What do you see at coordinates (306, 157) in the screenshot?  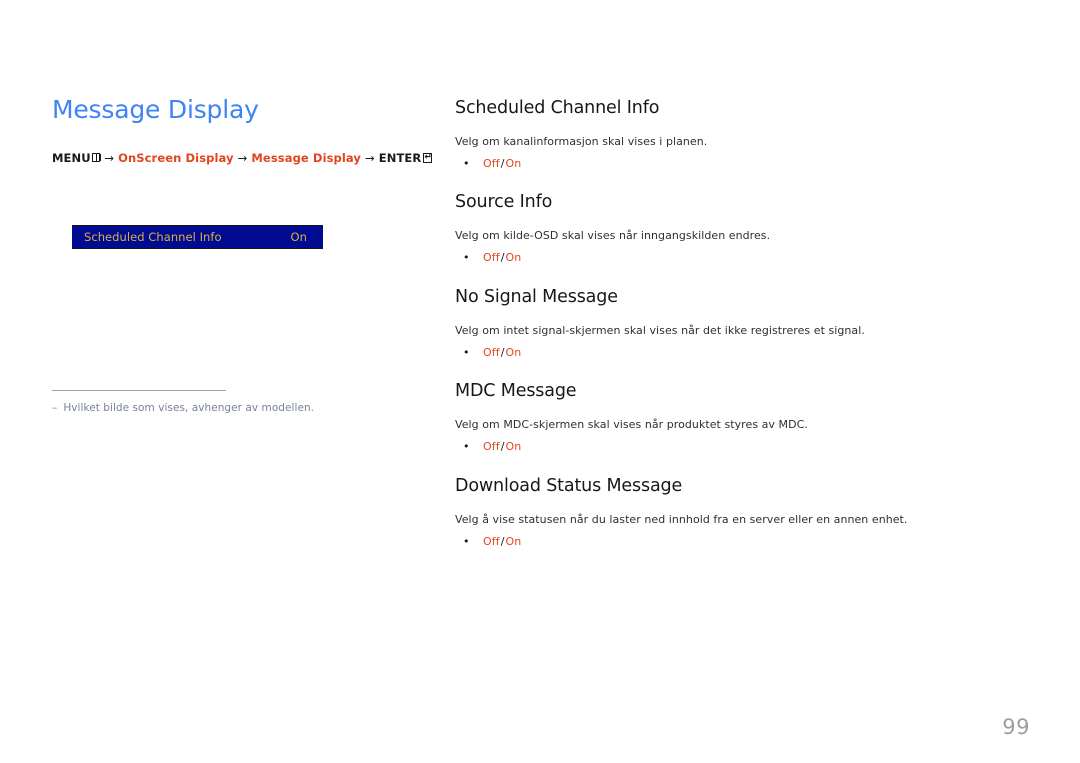 I see `breadcrumb-step-message-display: Message Display` at bounding box center [306, 157].